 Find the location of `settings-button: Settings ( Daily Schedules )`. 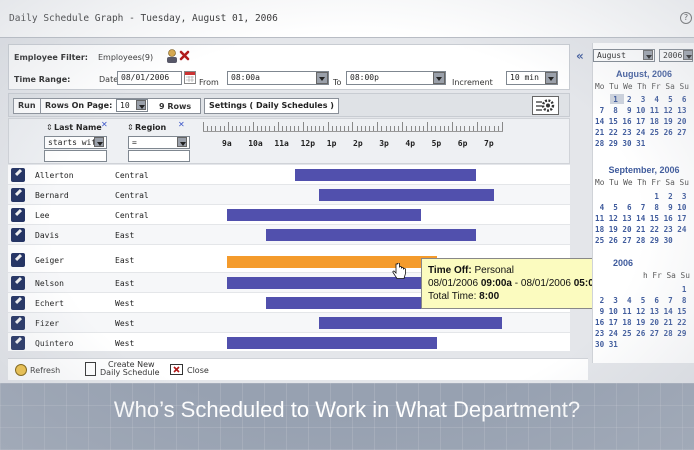

settings-button: Settings ( Daily Schedules ) is located at coordinates (271, 106).